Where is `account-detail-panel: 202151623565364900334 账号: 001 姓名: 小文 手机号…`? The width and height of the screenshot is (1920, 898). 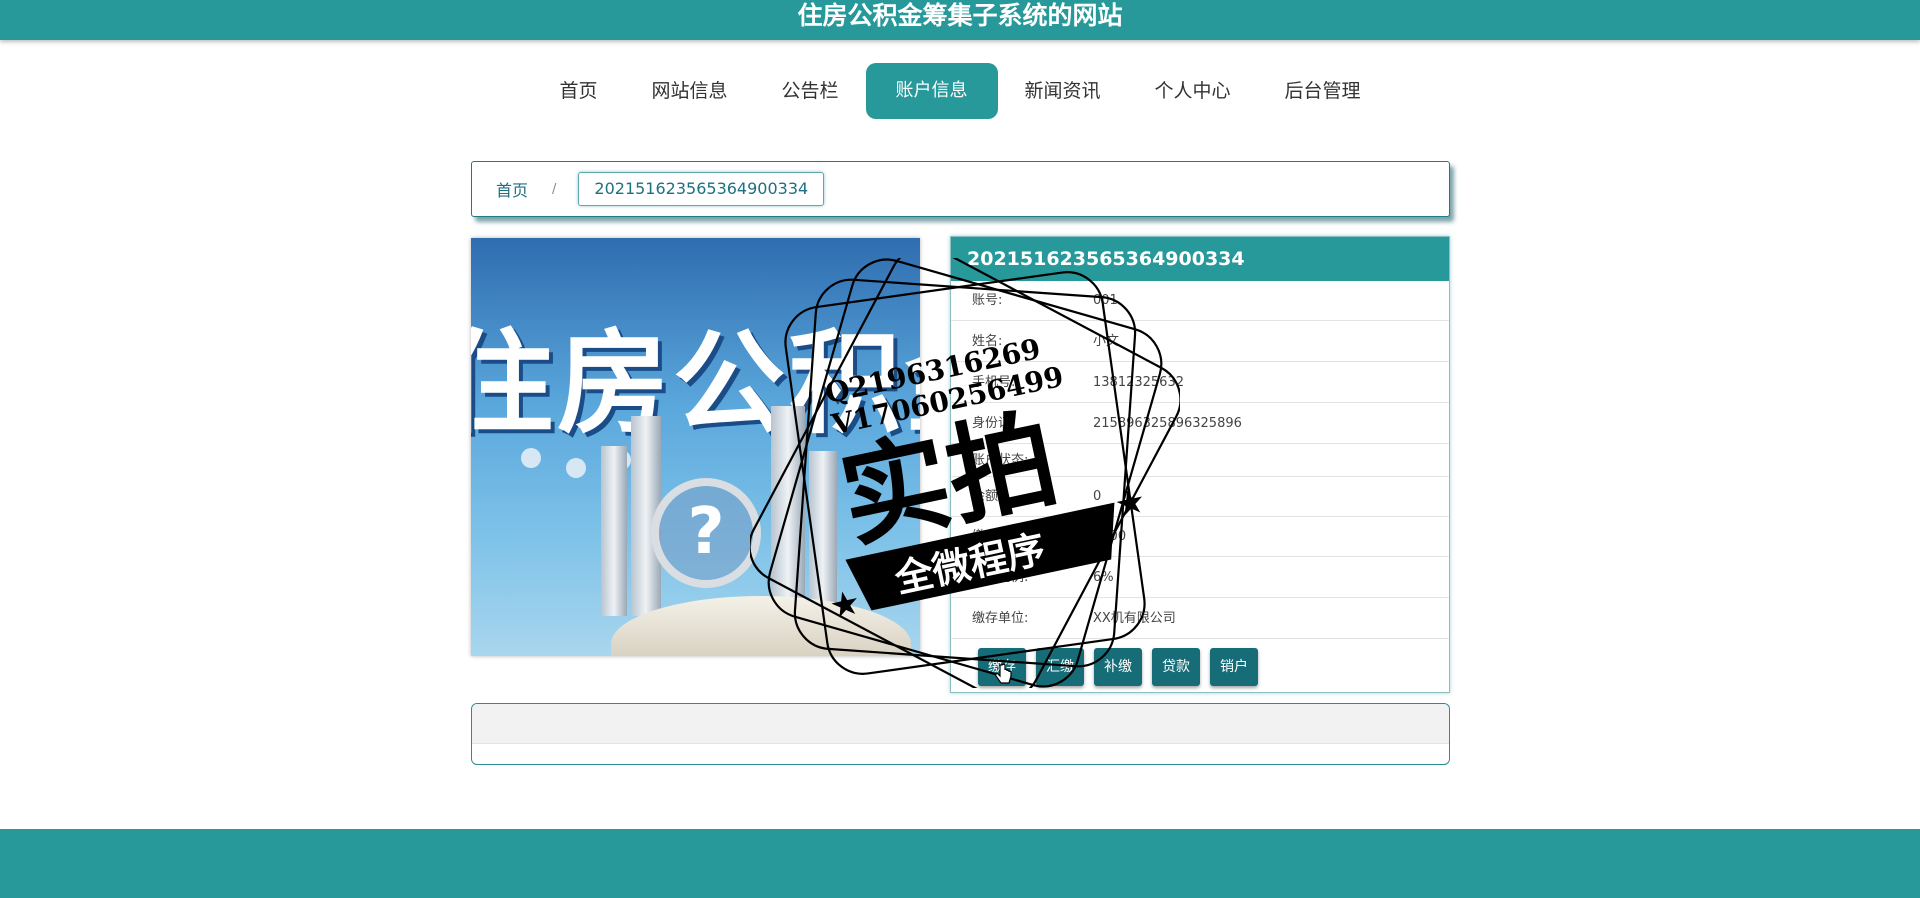 account-detail-panel: 202151623565364900334 账号: 001 姓名: 小文 手机号… is located at coordinates (1200, 464).